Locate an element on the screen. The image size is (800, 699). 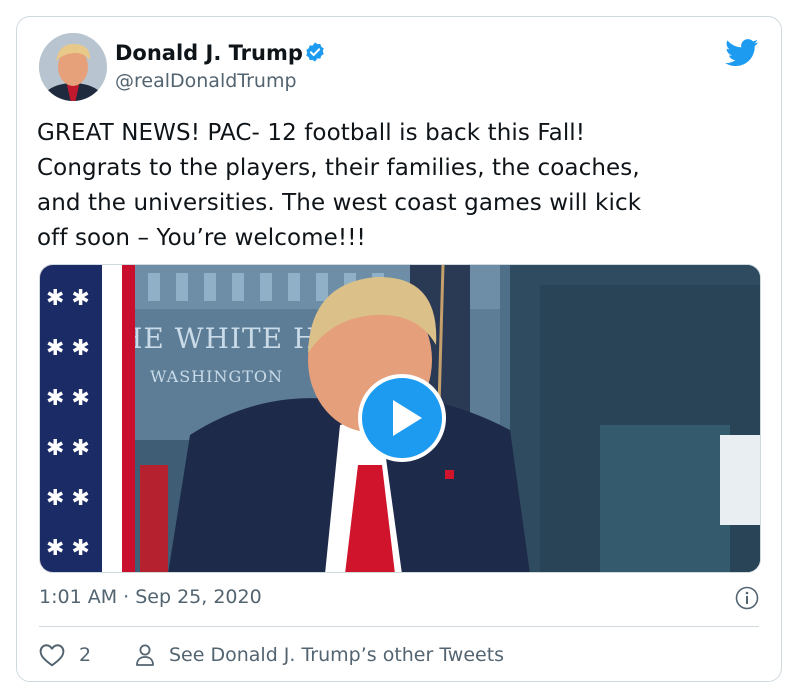
avatar is located at coordinates (73, 67).